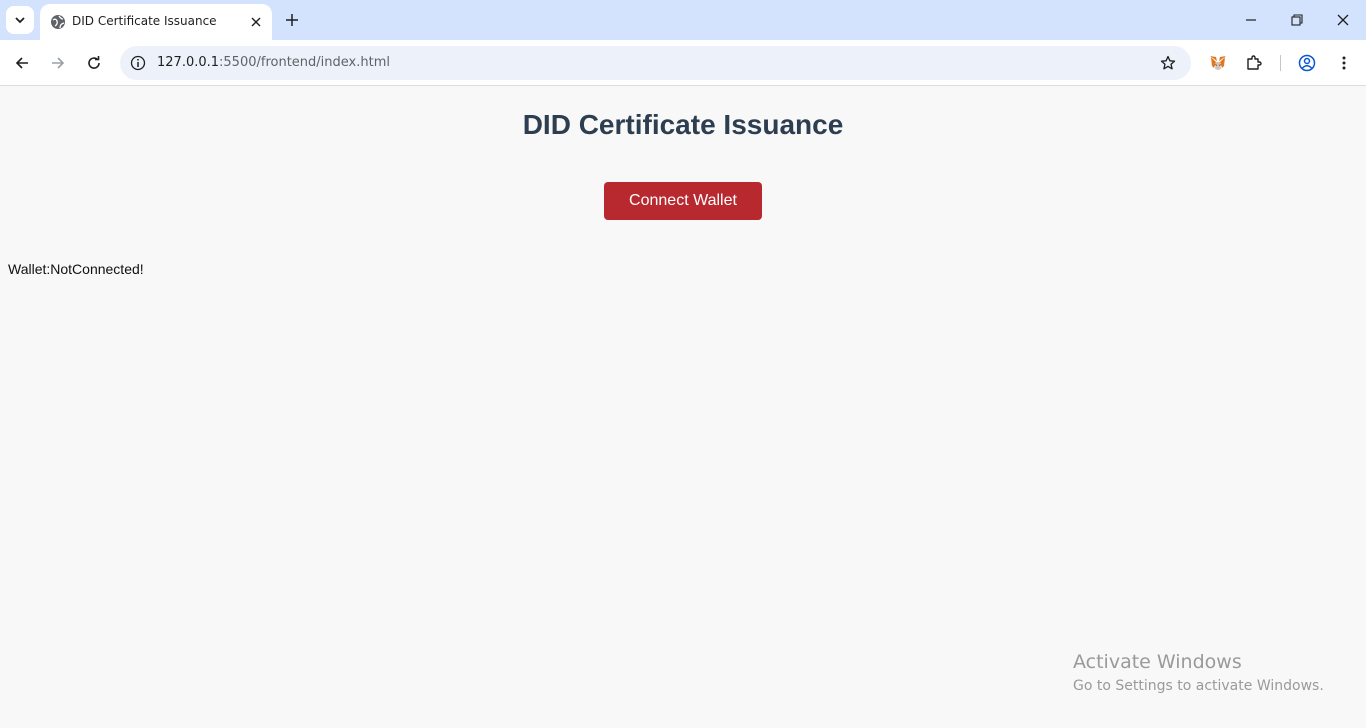 The width and height of the screenshot is (1366, 728). I want to click on site-info-button, so click(138, 63).